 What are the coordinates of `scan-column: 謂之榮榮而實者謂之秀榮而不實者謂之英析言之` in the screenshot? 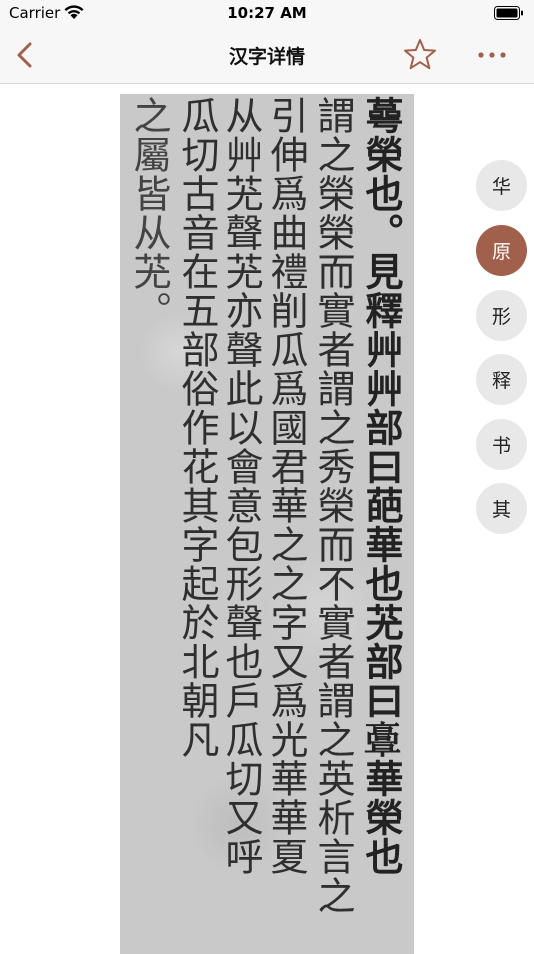 It's located at (333, 505).